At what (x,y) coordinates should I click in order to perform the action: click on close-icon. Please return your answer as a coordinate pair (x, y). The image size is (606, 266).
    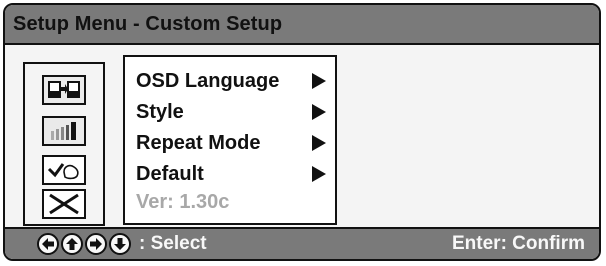
    Looking at the image, I should click on (64, 204).